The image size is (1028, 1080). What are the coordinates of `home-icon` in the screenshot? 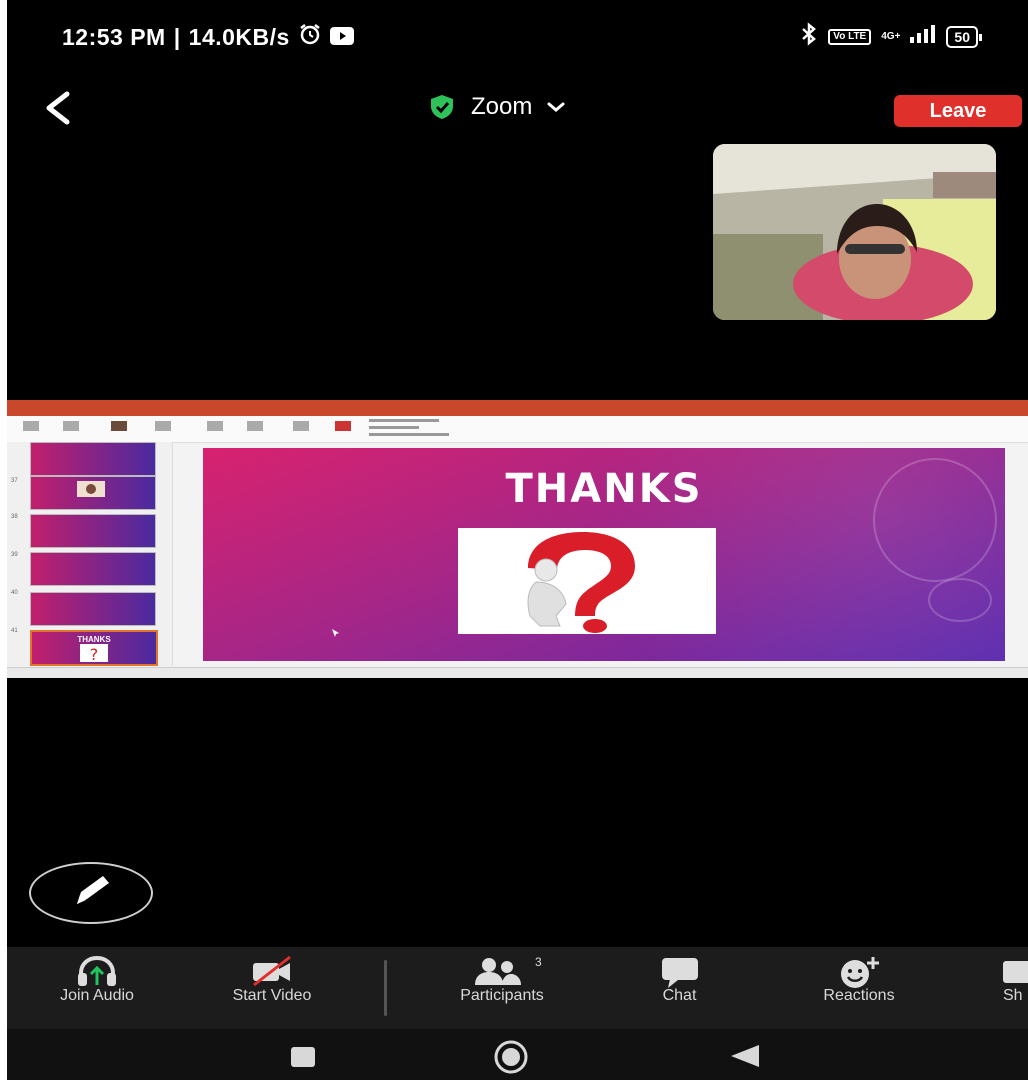 It's located at (511, 1057).